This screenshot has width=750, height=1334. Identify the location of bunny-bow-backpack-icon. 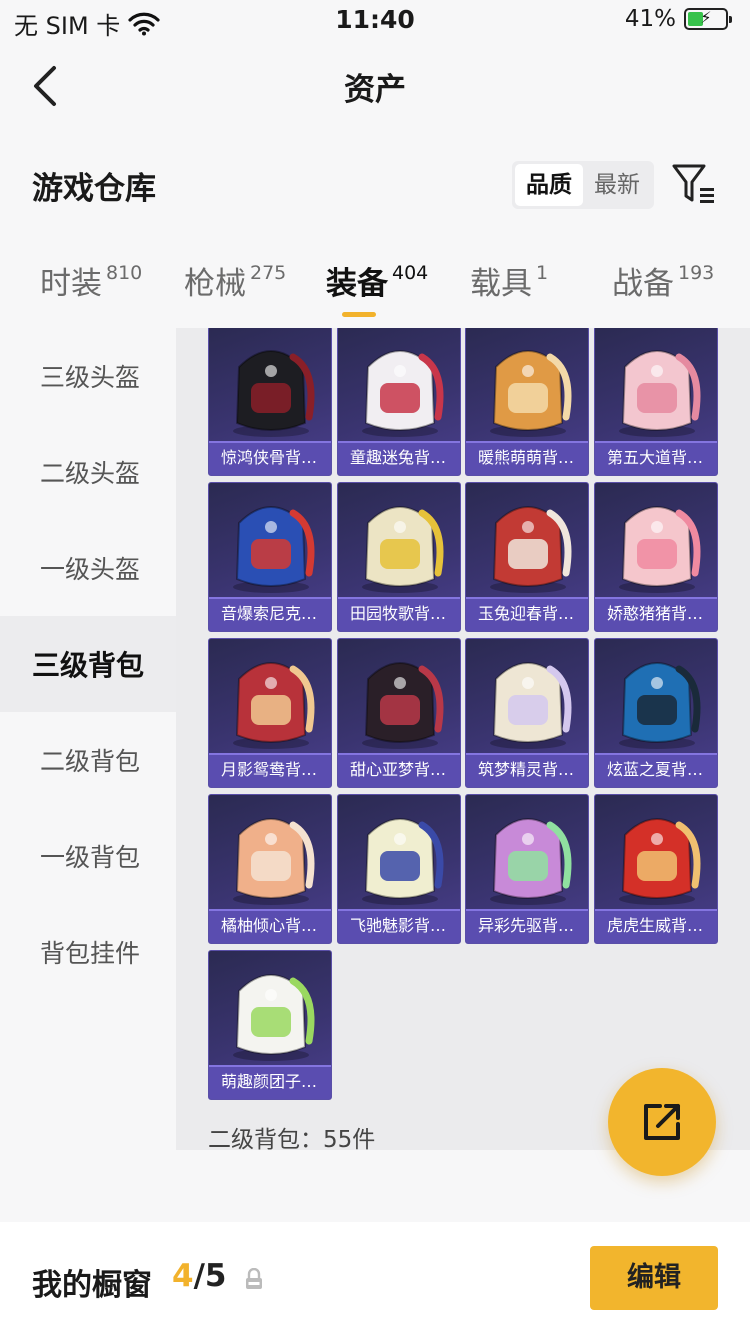
(403, 393).